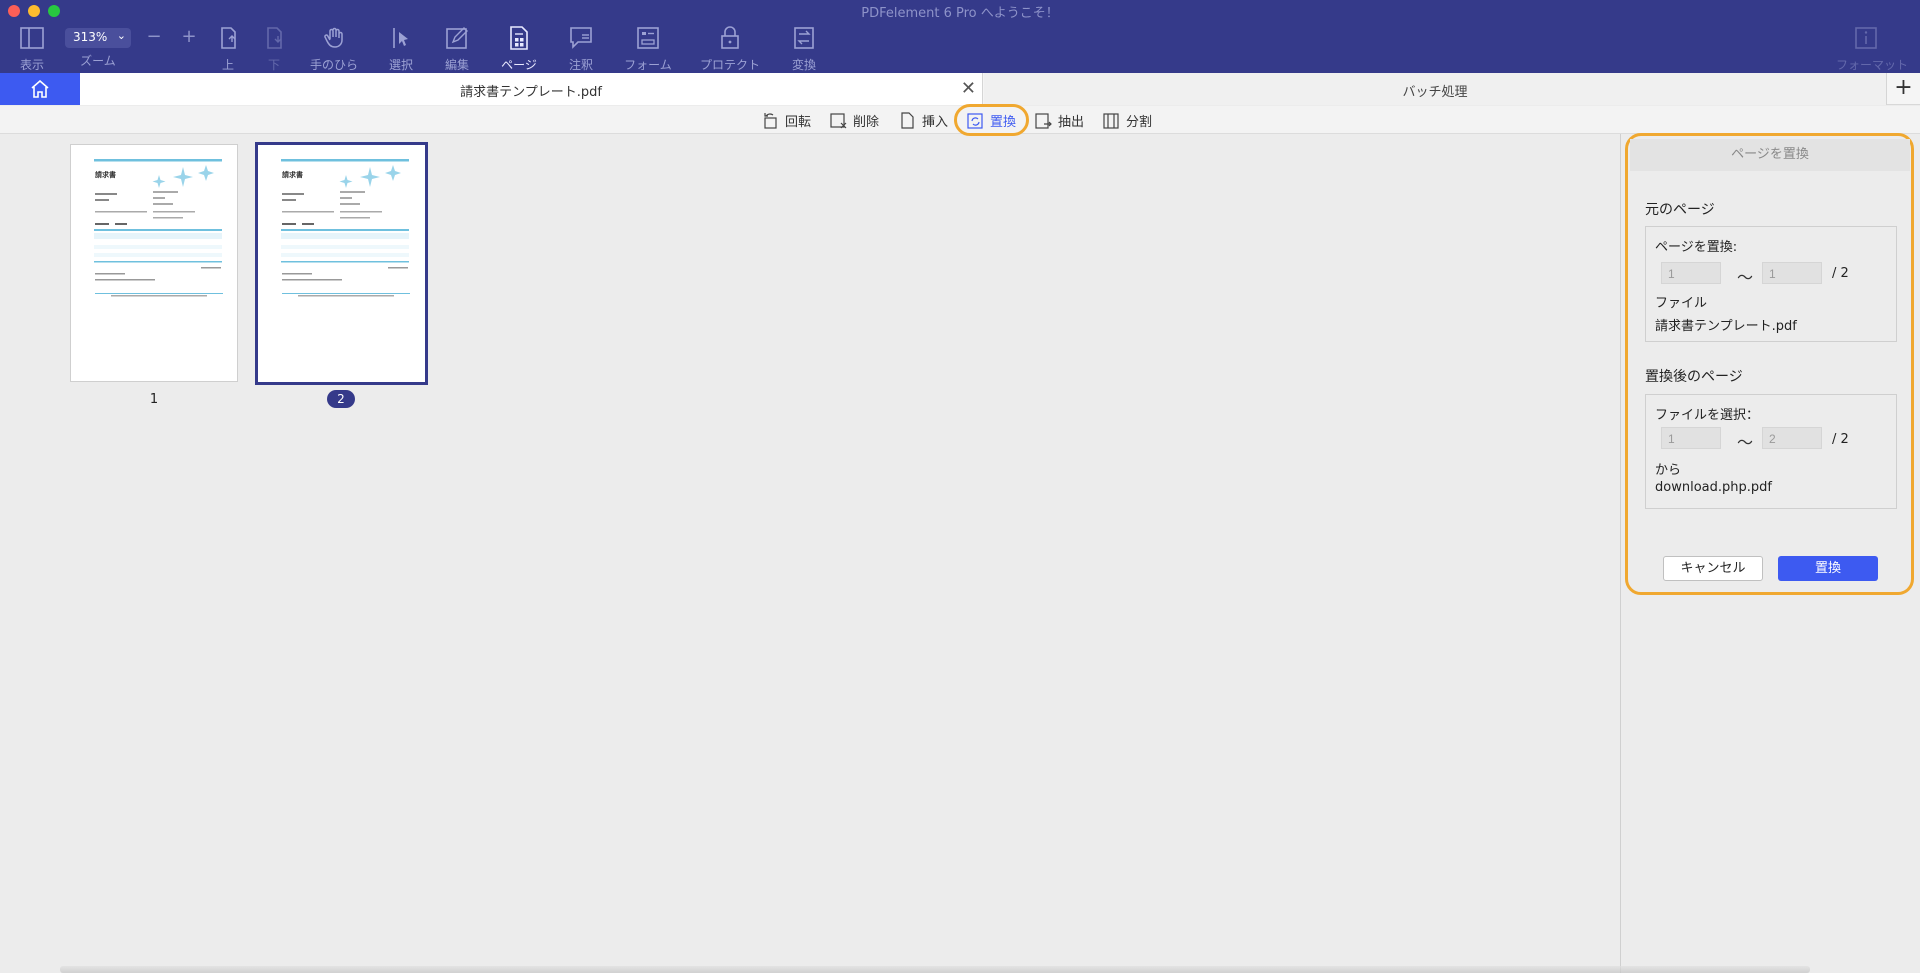 The height and width of the screenshot is (973, 1920). Describe the element at coordinates (1713, 568) in the screenshot. I see `cancel-button: キャンセル` at that location.